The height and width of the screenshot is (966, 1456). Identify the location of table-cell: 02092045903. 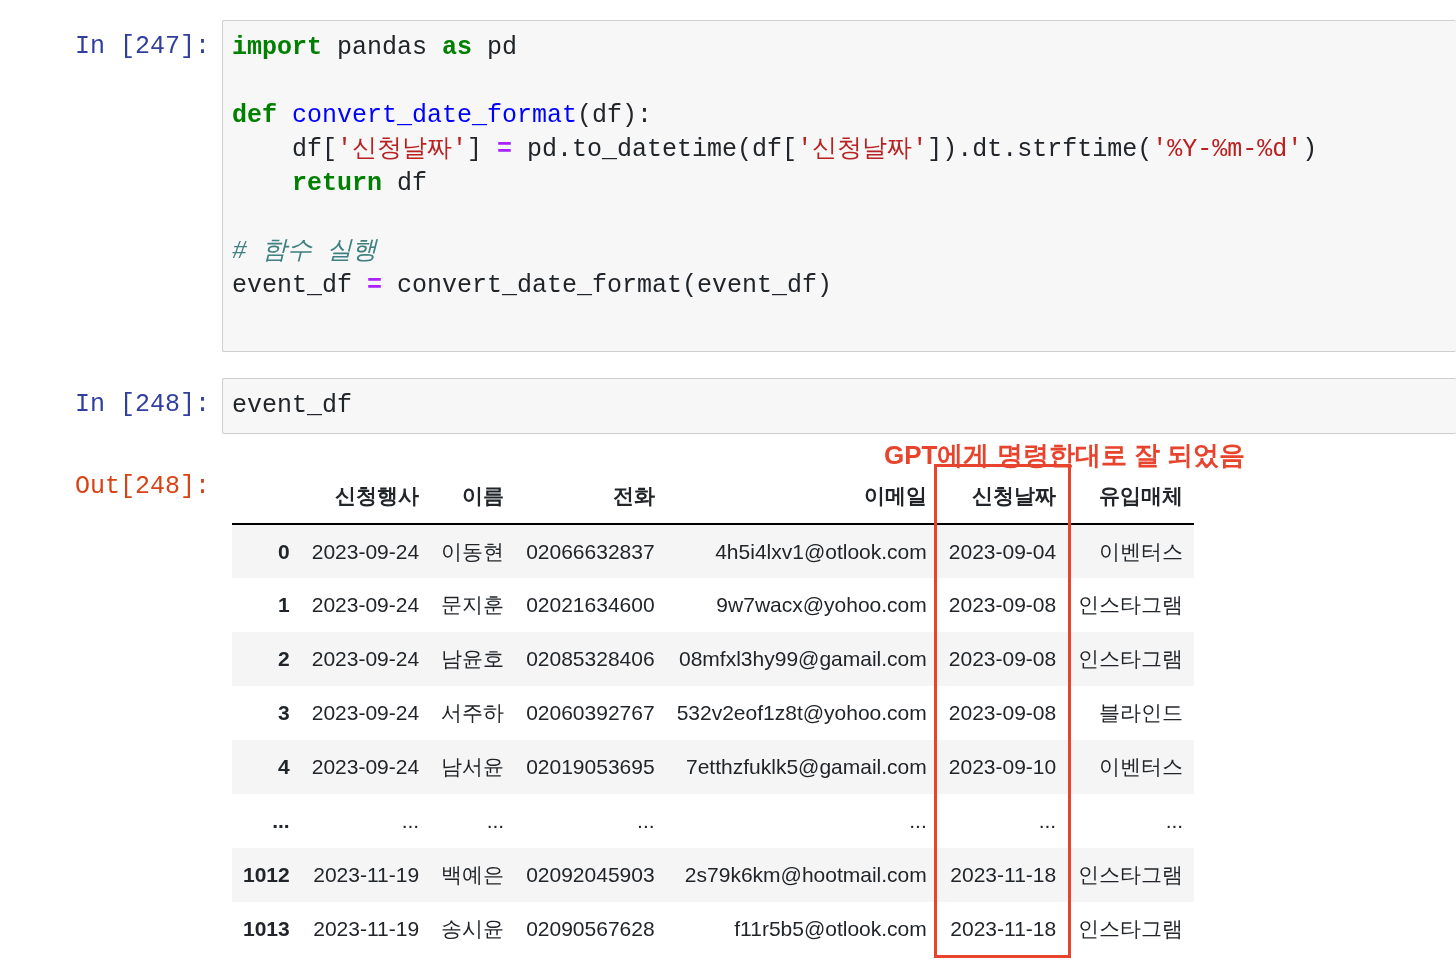
(590, 875).